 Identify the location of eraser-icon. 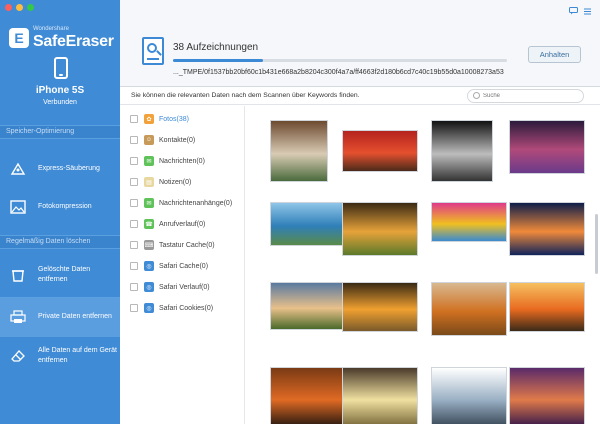
(18, 356).